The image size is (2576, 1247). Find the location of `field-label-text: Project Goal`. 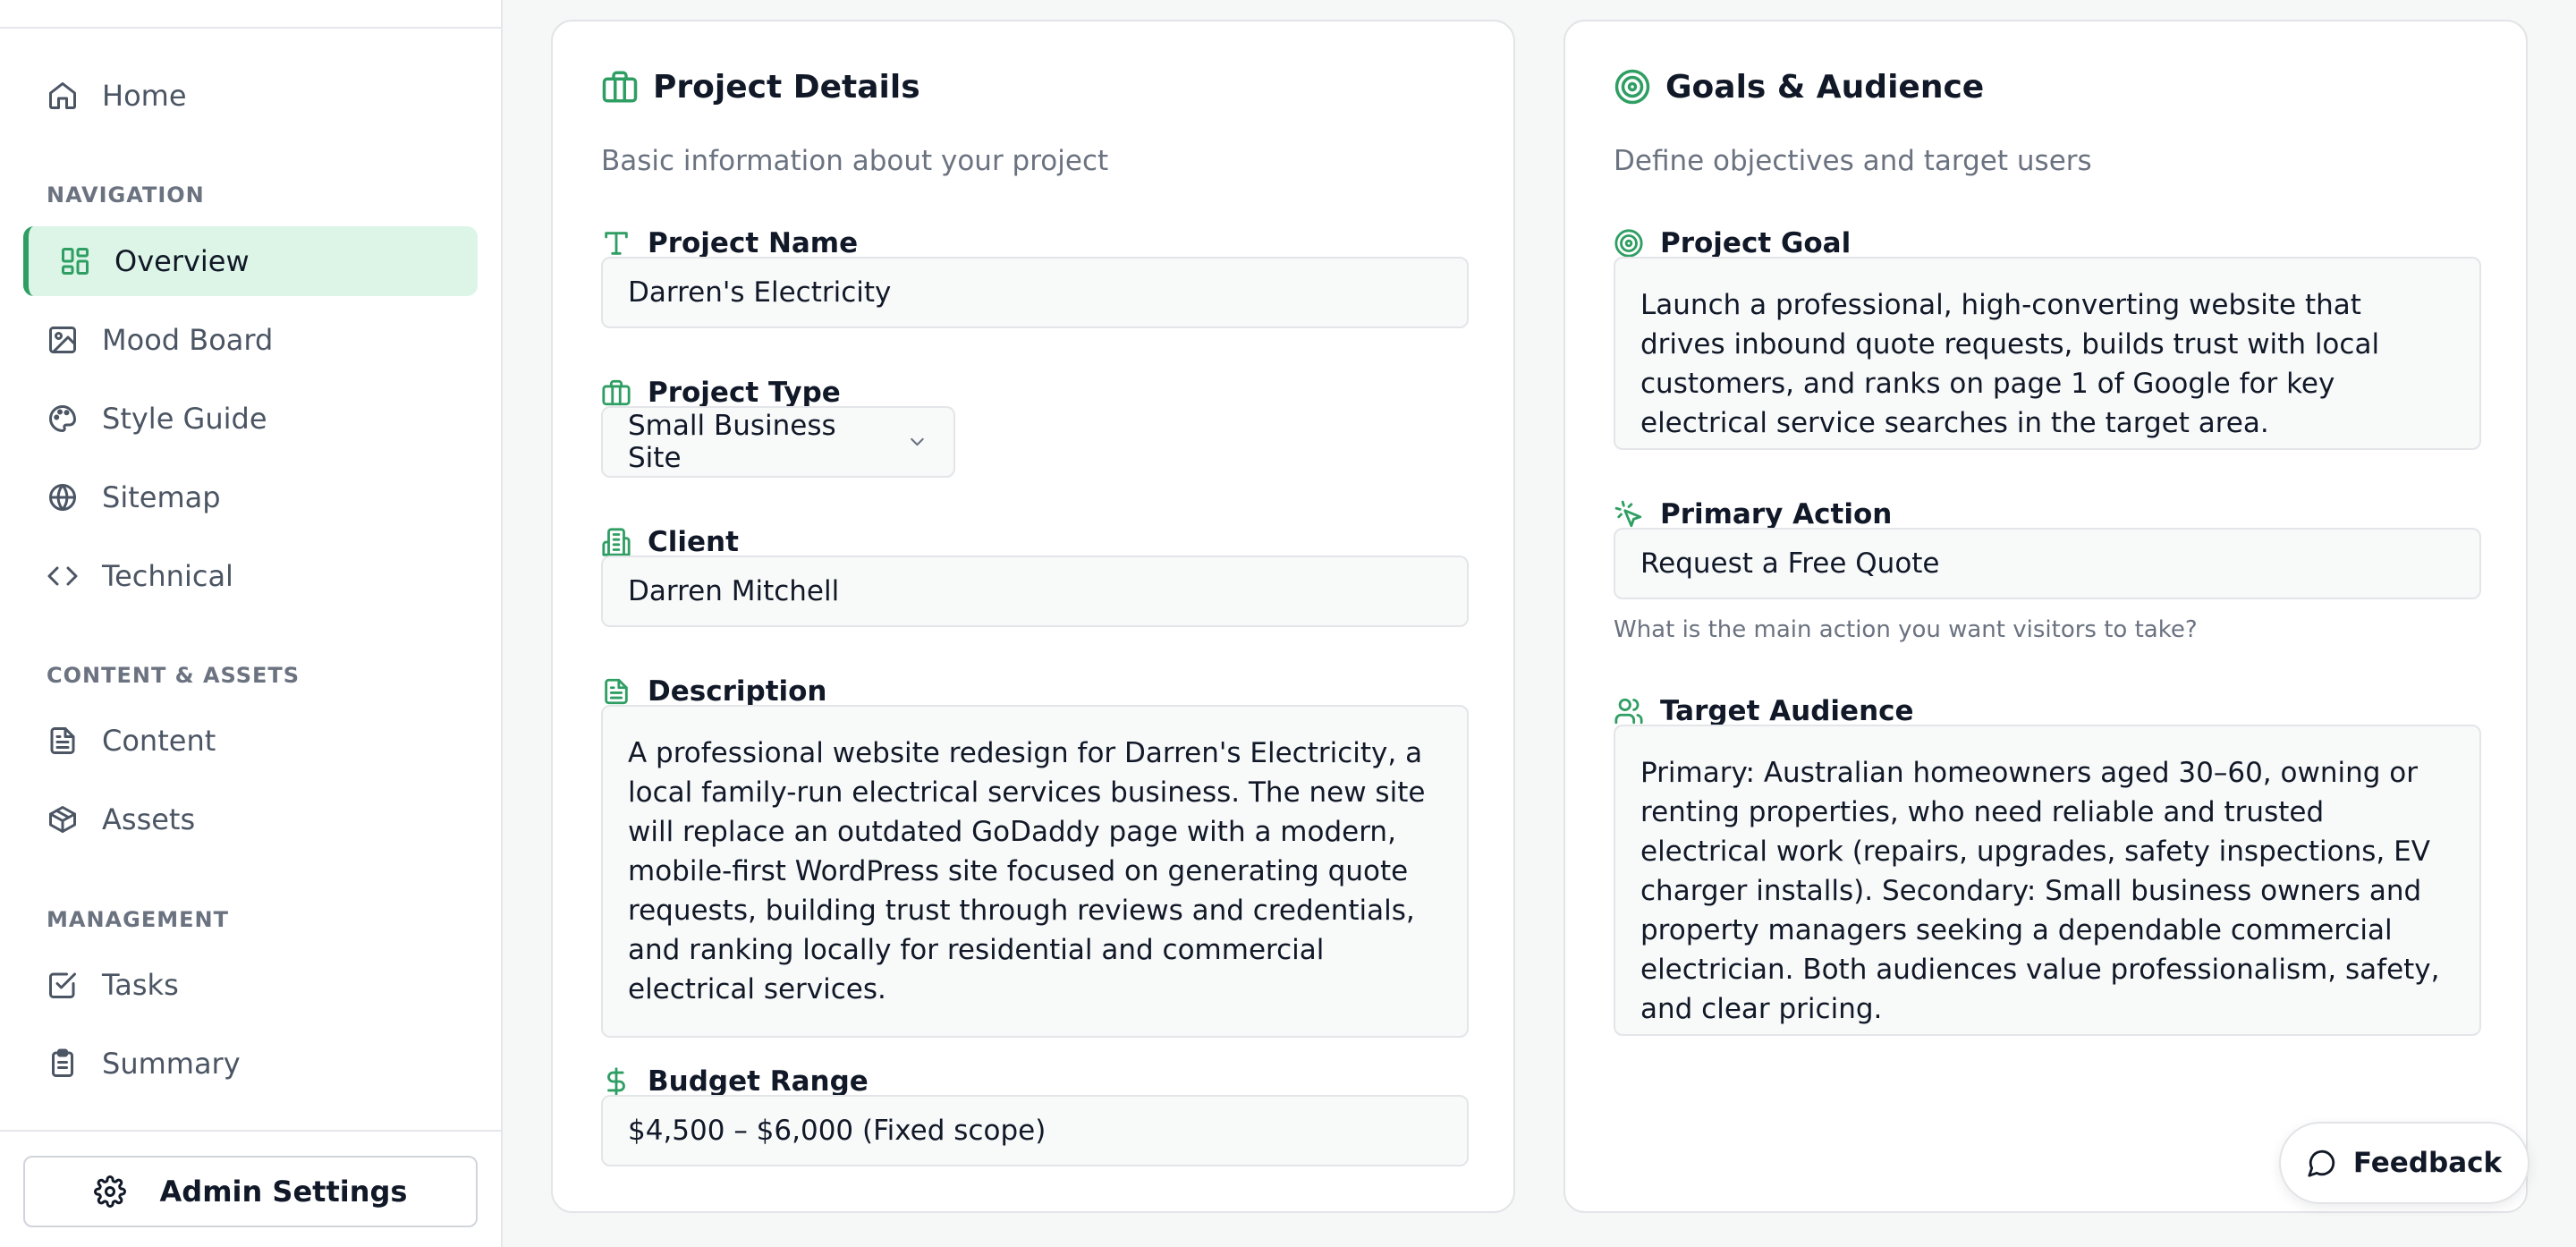

field-label-text: Project Goal is located at coordinates (1756, 243).